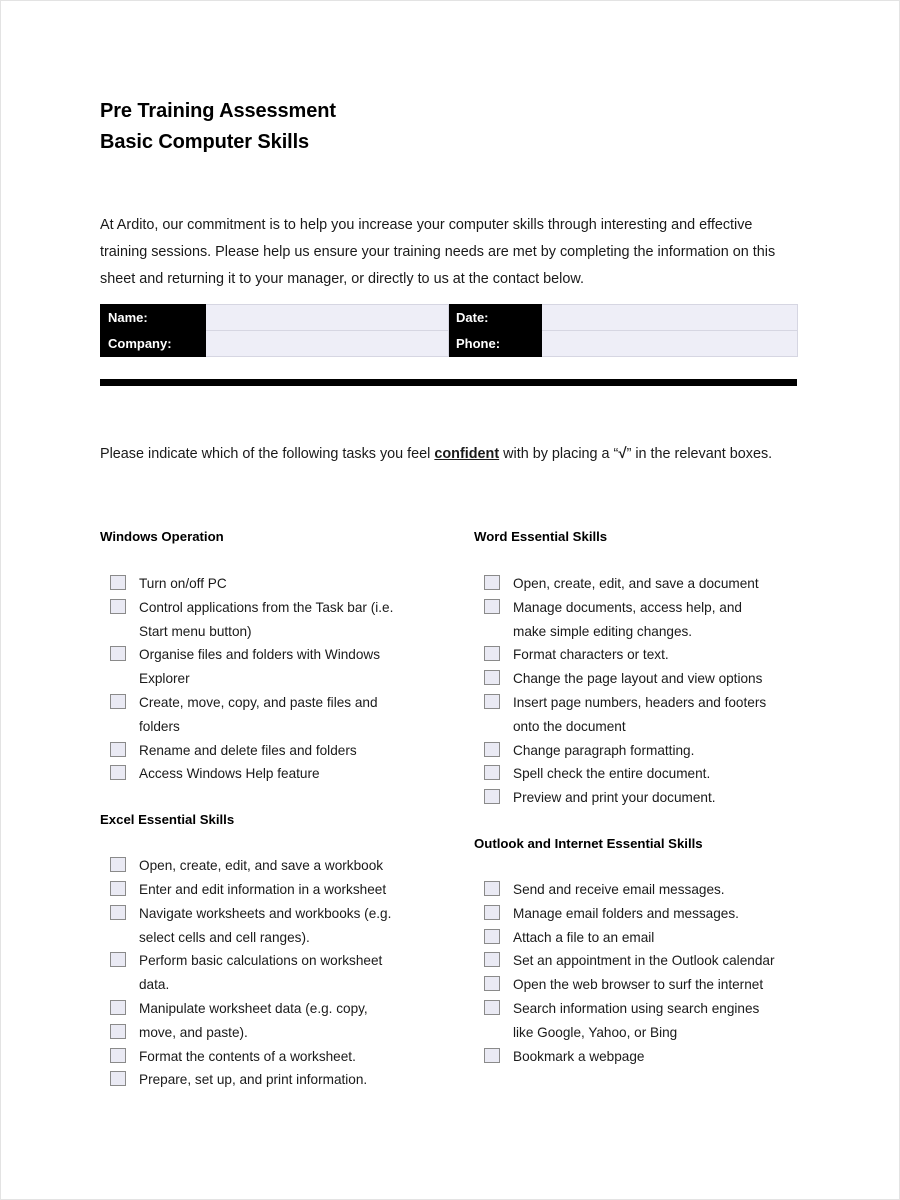  I want to click on list-item: move, and paste)., so click(265, 1033).